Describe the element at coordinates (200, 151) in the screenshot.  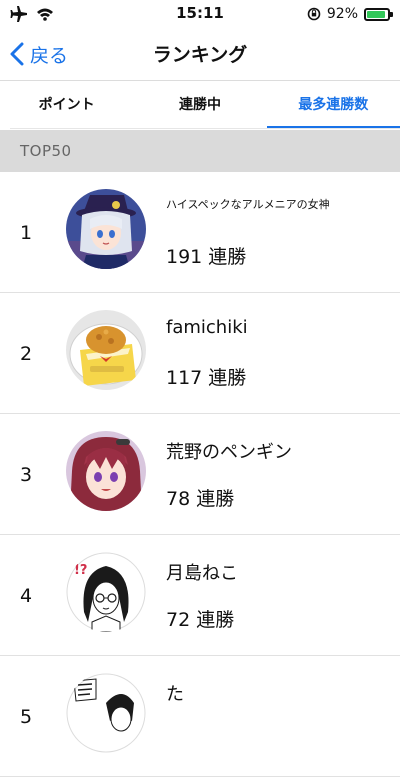
I see `section-header: TOP50` at that location.